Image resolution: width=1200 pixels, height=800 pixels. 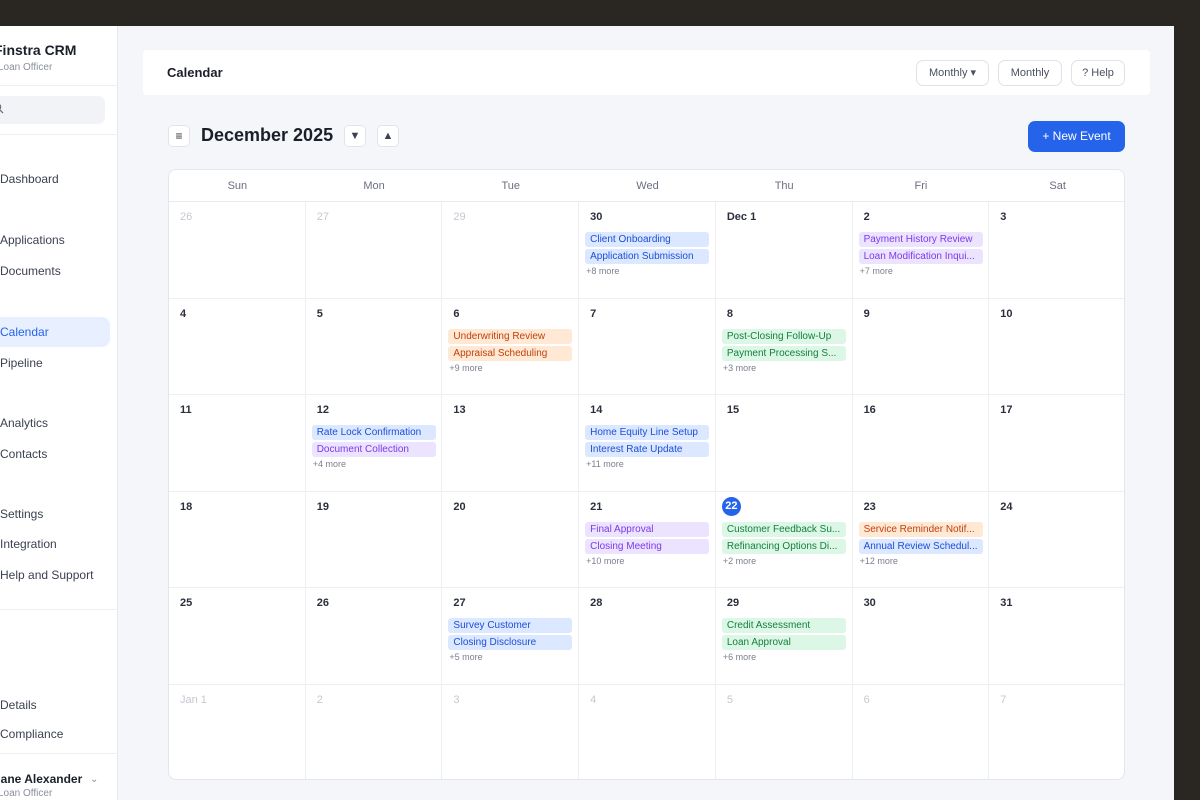 I want to click on sidebar-item-integration: Integration, so click(x=55, y=544).